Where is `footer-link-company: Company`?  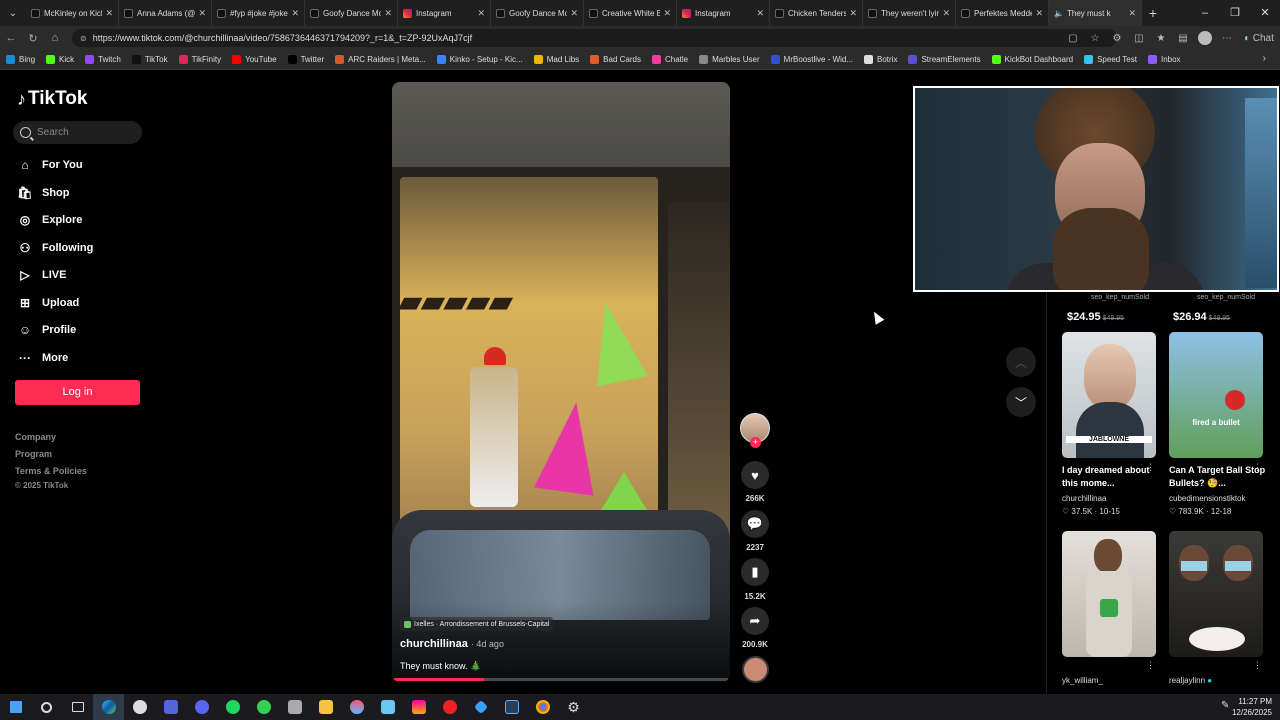 footer-link-company: Company is located at coordinates (35, 437).